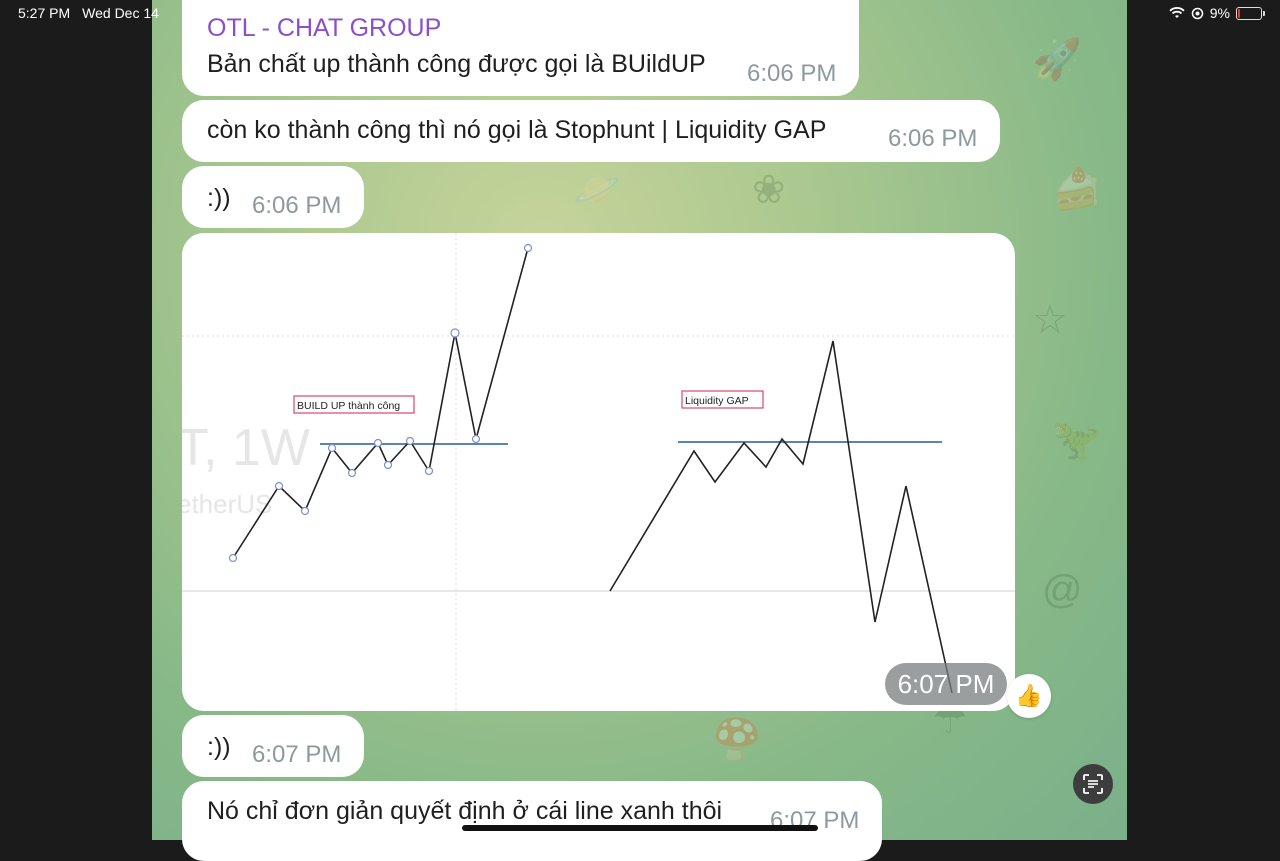  Describe the element at coordinates (946, 684) in the screenshot. I see `photo-time: 6:07 PM` at that location.